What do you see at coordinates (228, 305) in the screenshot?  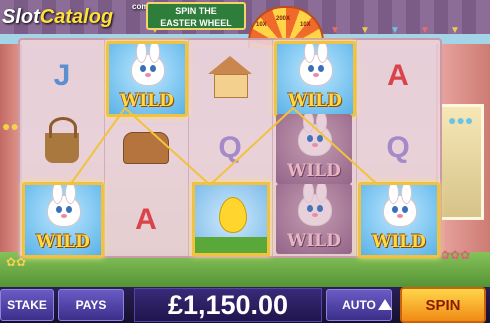 I see `win-balance-display: £1,150.00` at bounding box center [228, 305].